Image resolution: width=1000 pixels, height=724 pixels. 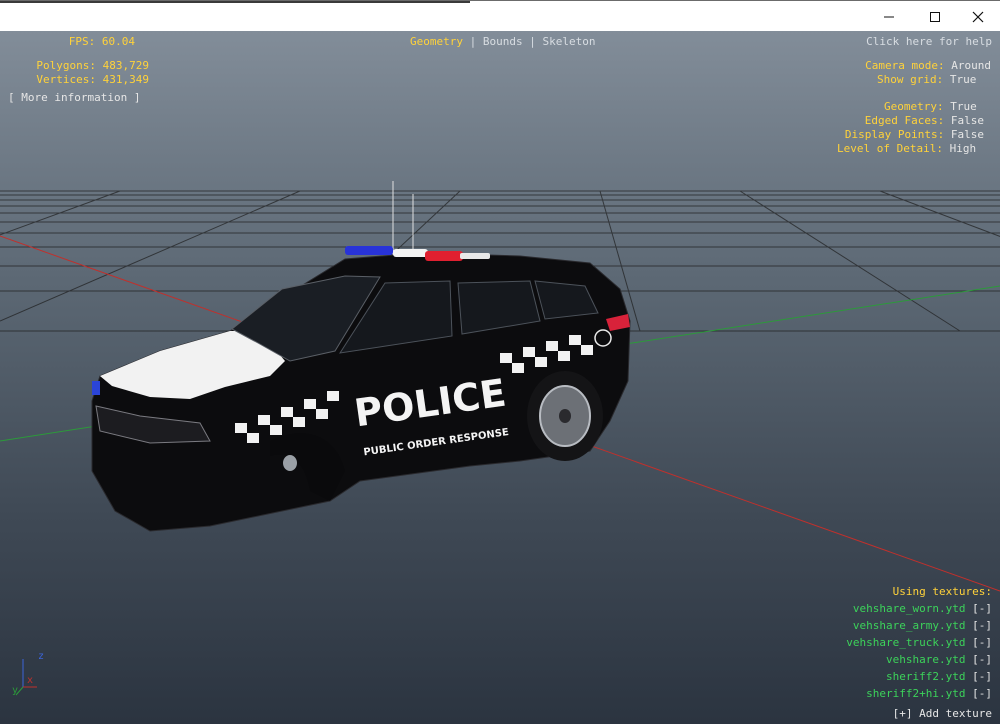 I want to click on fps-readout: FPS: 60.04, so click(x=67, y=42).